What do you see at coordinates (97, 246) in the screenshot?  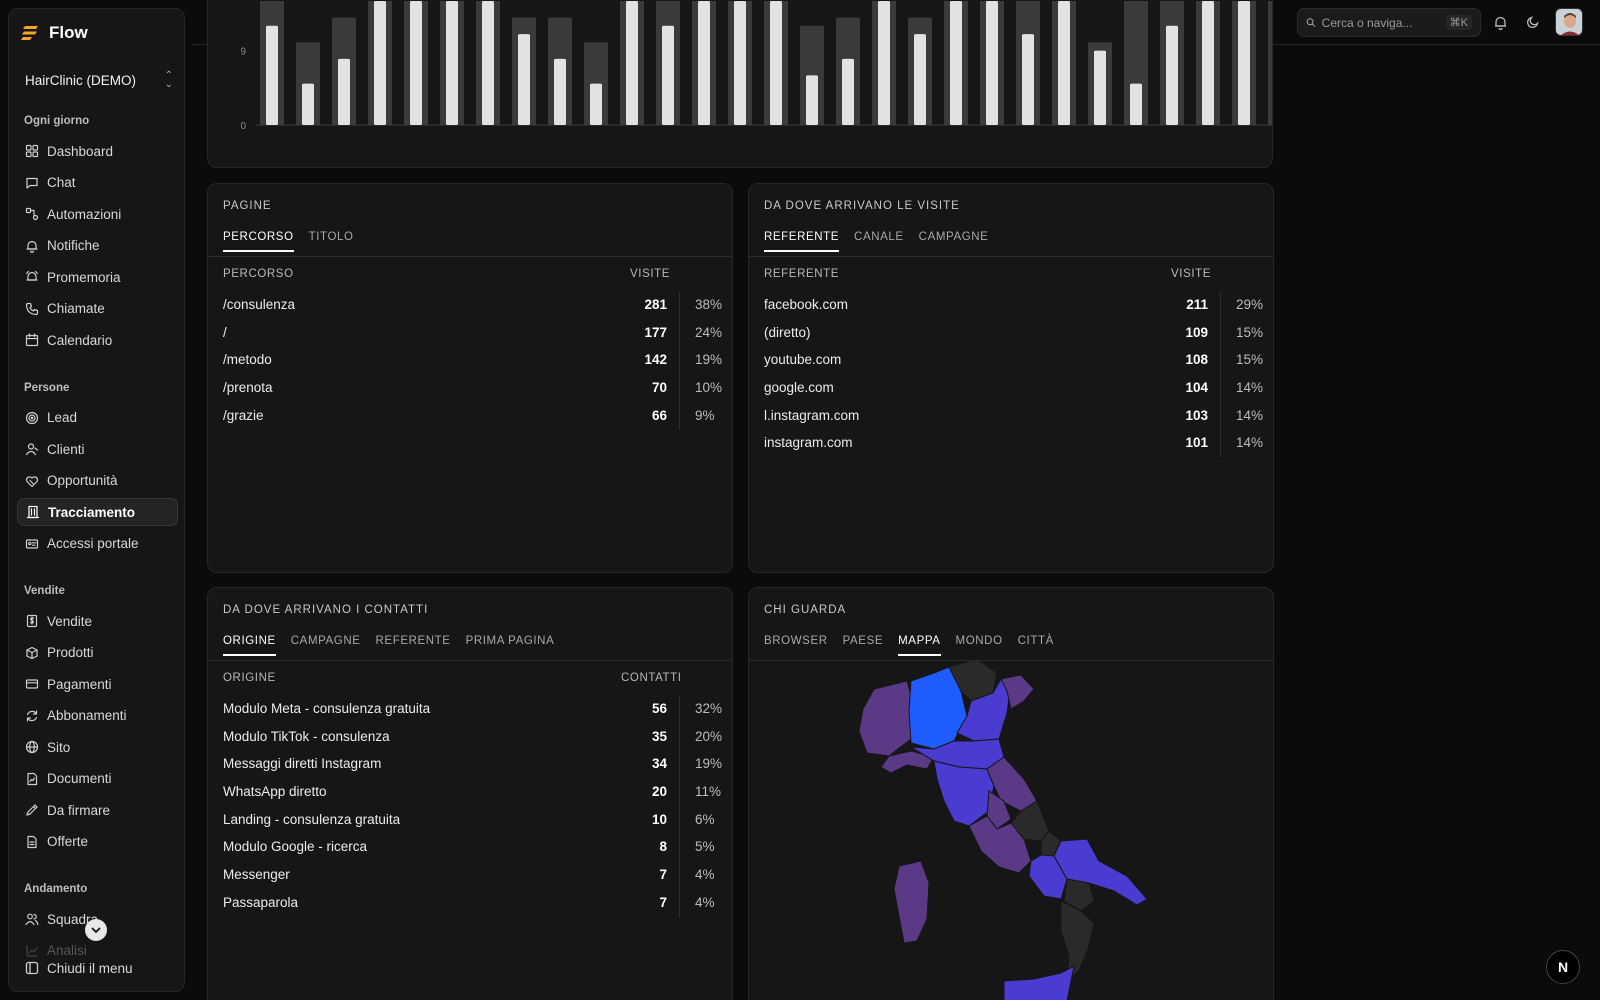 I see `sidebar-item-notifiche: Notifiche` at bounding box center [97, 246].